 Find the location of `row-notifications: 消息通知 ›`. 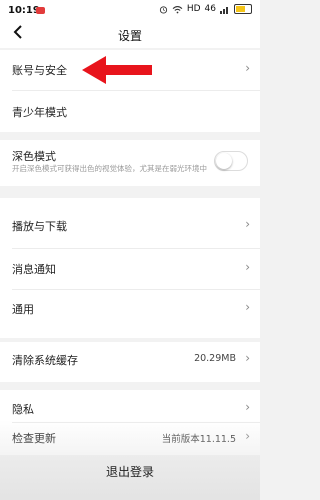

row-notifications: 消息通知 › is located at coordinates (130, 271).